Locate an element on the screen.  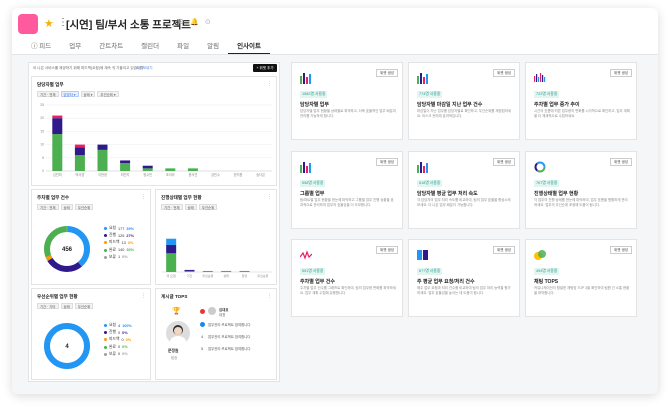
legend-percent: 0% is located at coordinates (125, 332).